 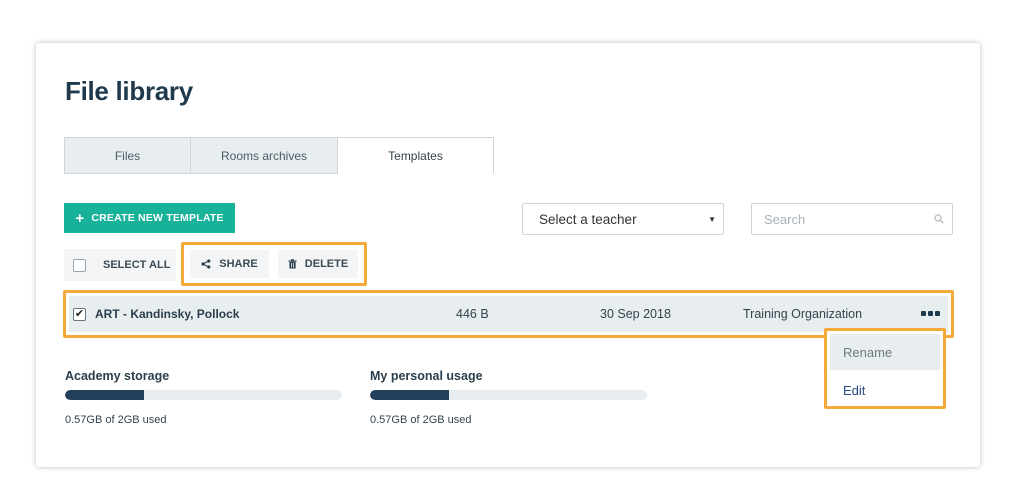 What do you see at coordinates (588, 219) in the screenshot?
I see `teacher-select-value: Select a teacher` at bounding box center [588, 219].